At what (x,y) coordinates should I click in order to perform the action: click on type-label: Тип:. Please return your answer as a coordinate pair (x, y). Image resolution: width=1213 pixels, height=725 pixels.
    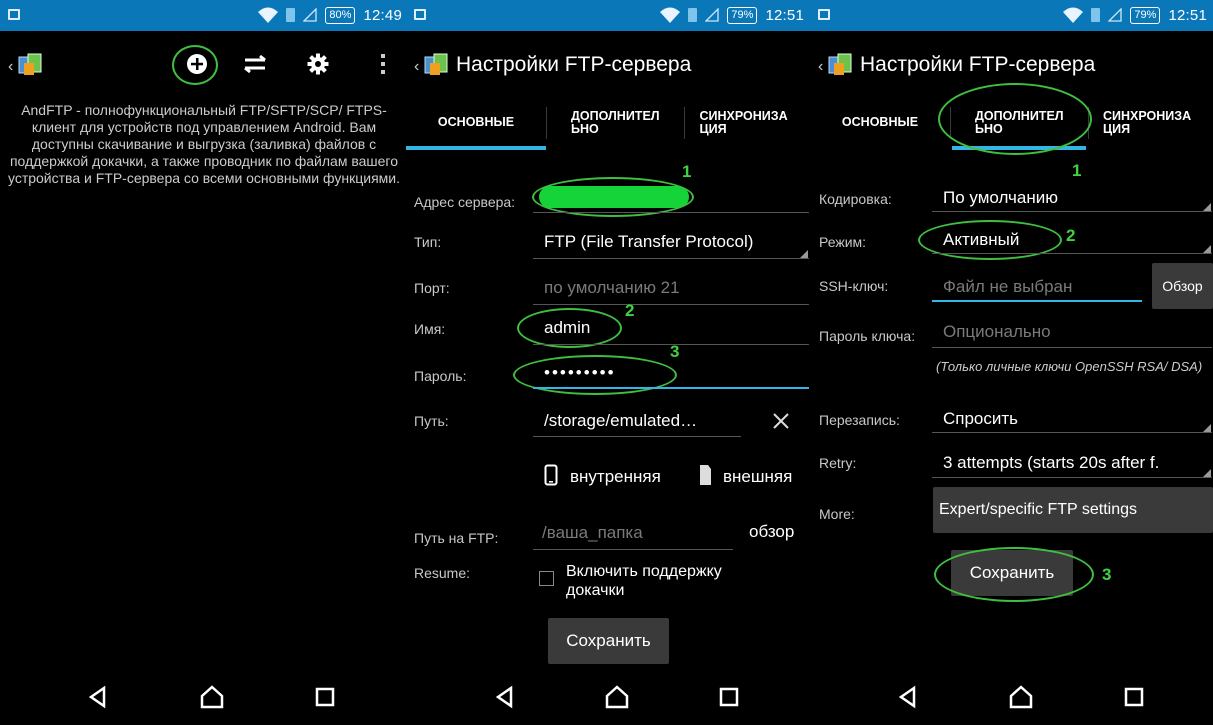
    Looking at the image, I should click on (428, 242).